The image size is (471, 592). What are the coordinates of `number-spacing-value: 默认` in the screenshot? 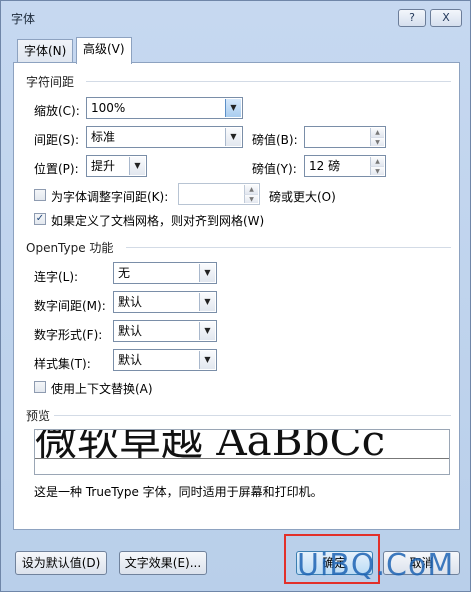 It's located at (130, 302).